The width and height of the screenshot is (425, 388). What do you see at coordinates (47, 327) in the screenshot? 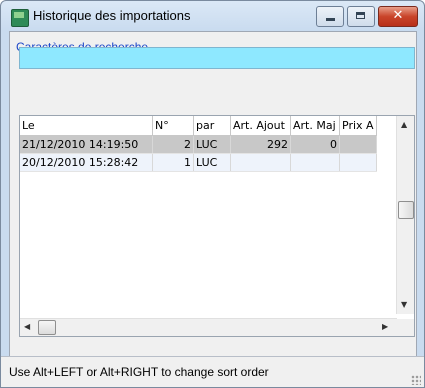
I see `horizontal-scroll-thumb` at bounding box center [47, 327].